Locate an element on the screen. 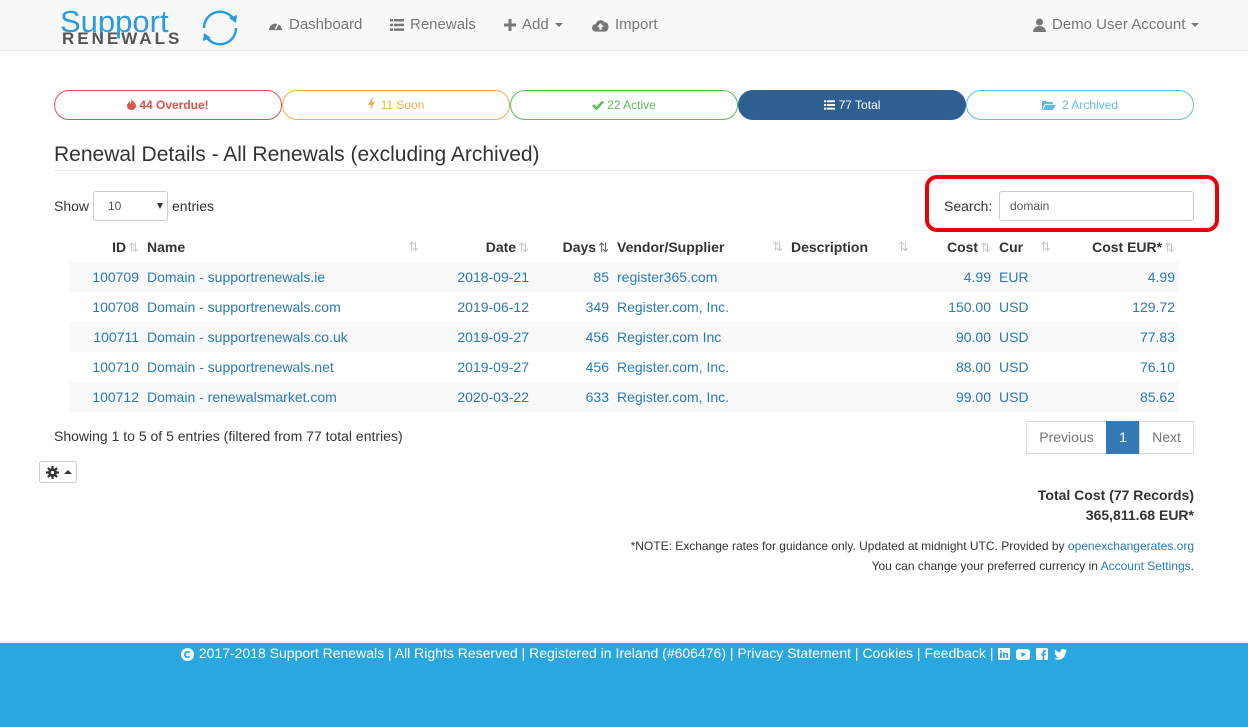  pagination-page-1: 1 is located at coordinates (1123, 437).